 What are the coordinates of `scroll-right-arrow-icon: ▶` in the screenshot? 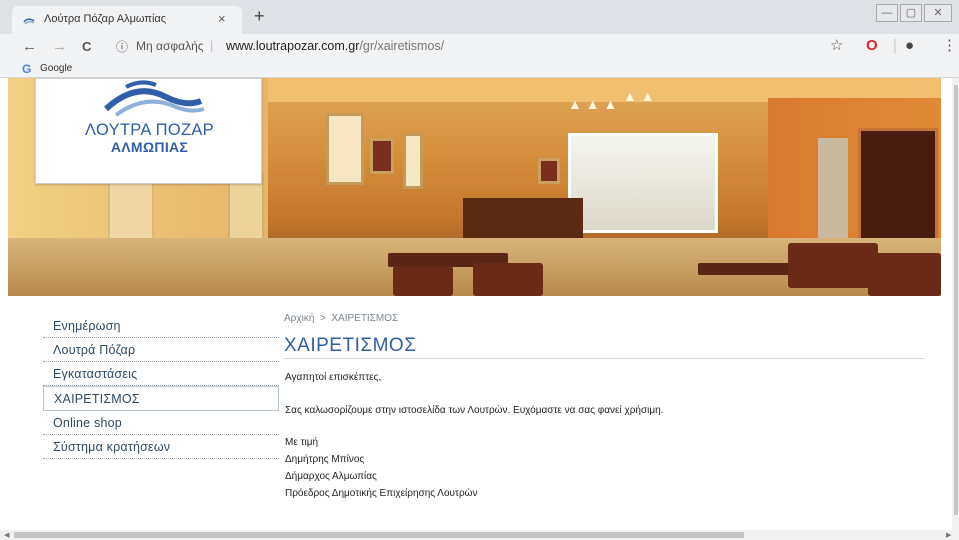 It's located at (948, 535).